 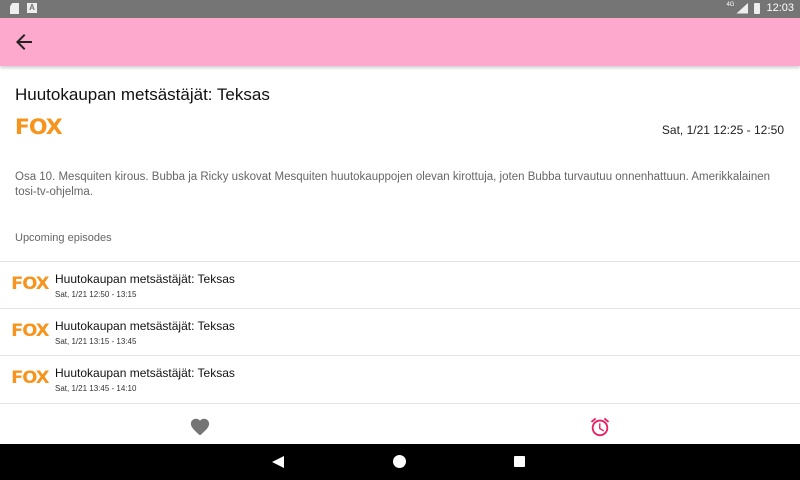 I want to click on alarm-clock-icon, so click(x=600, y=427).